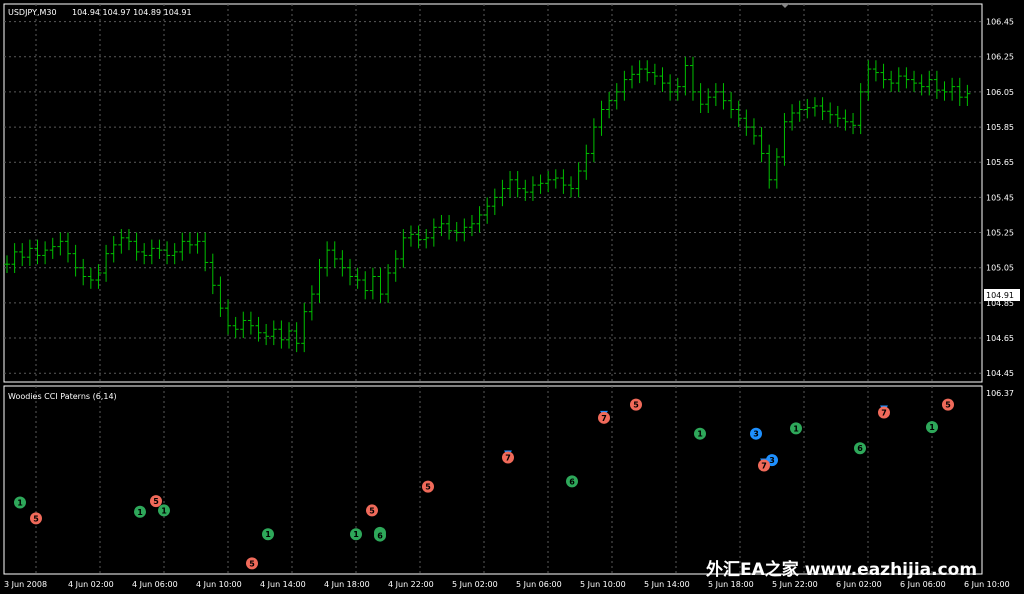 The image size is (1024, 594). Describe the element at coordinates (539, 584) in the screenshot. I see `time-tick-label: 5 Jun 06:00` at that location.